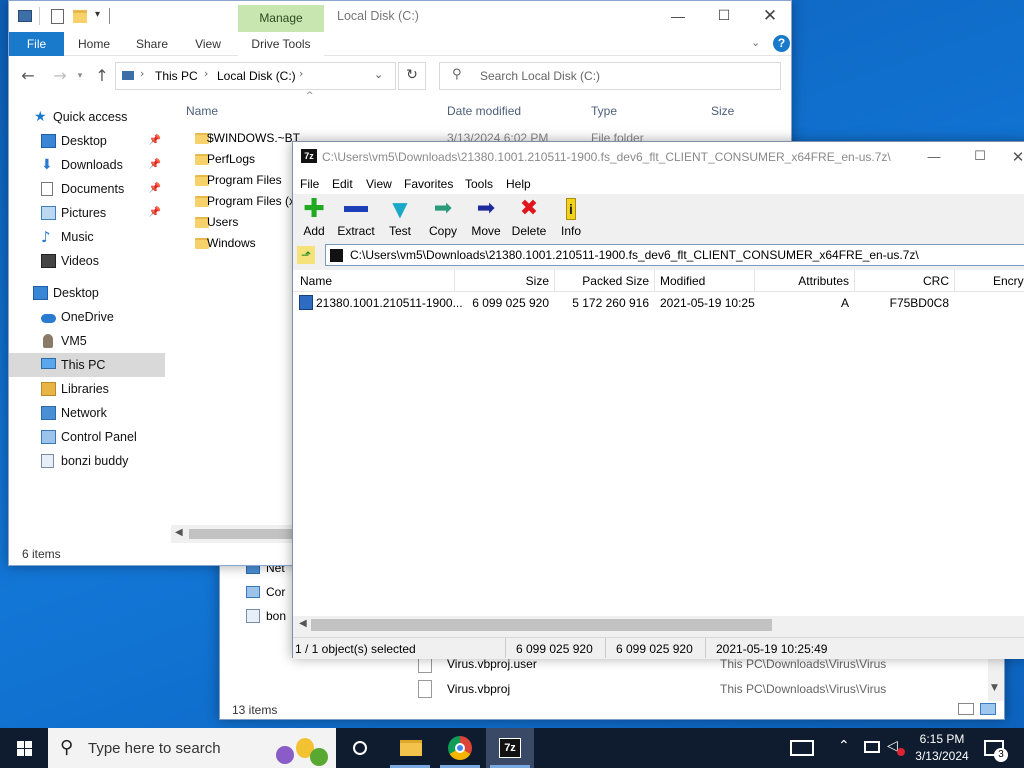 Image resolution: width=1024 pixels, height=768 pixels. Describe the element at coordinates (242, 201) in the screenshot. I see `list-item: Program Files (x` at that location.